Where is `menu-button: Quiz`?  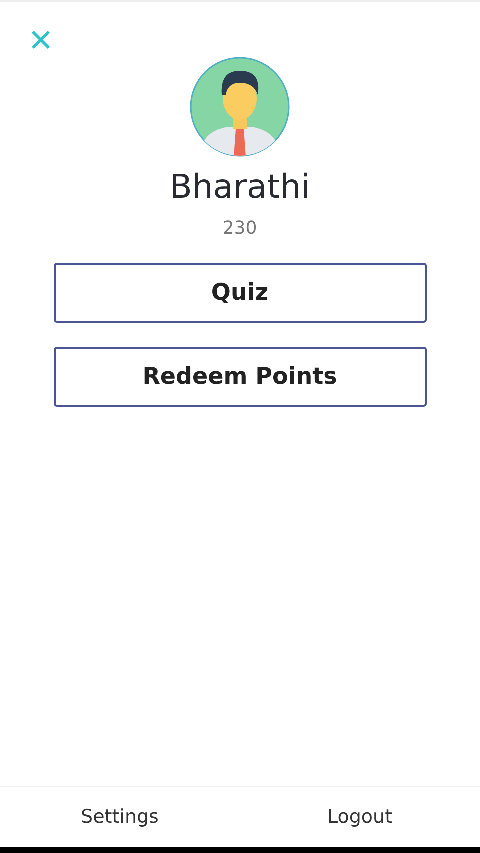 menu-button: Quiz is located at coordinates (240, 293).